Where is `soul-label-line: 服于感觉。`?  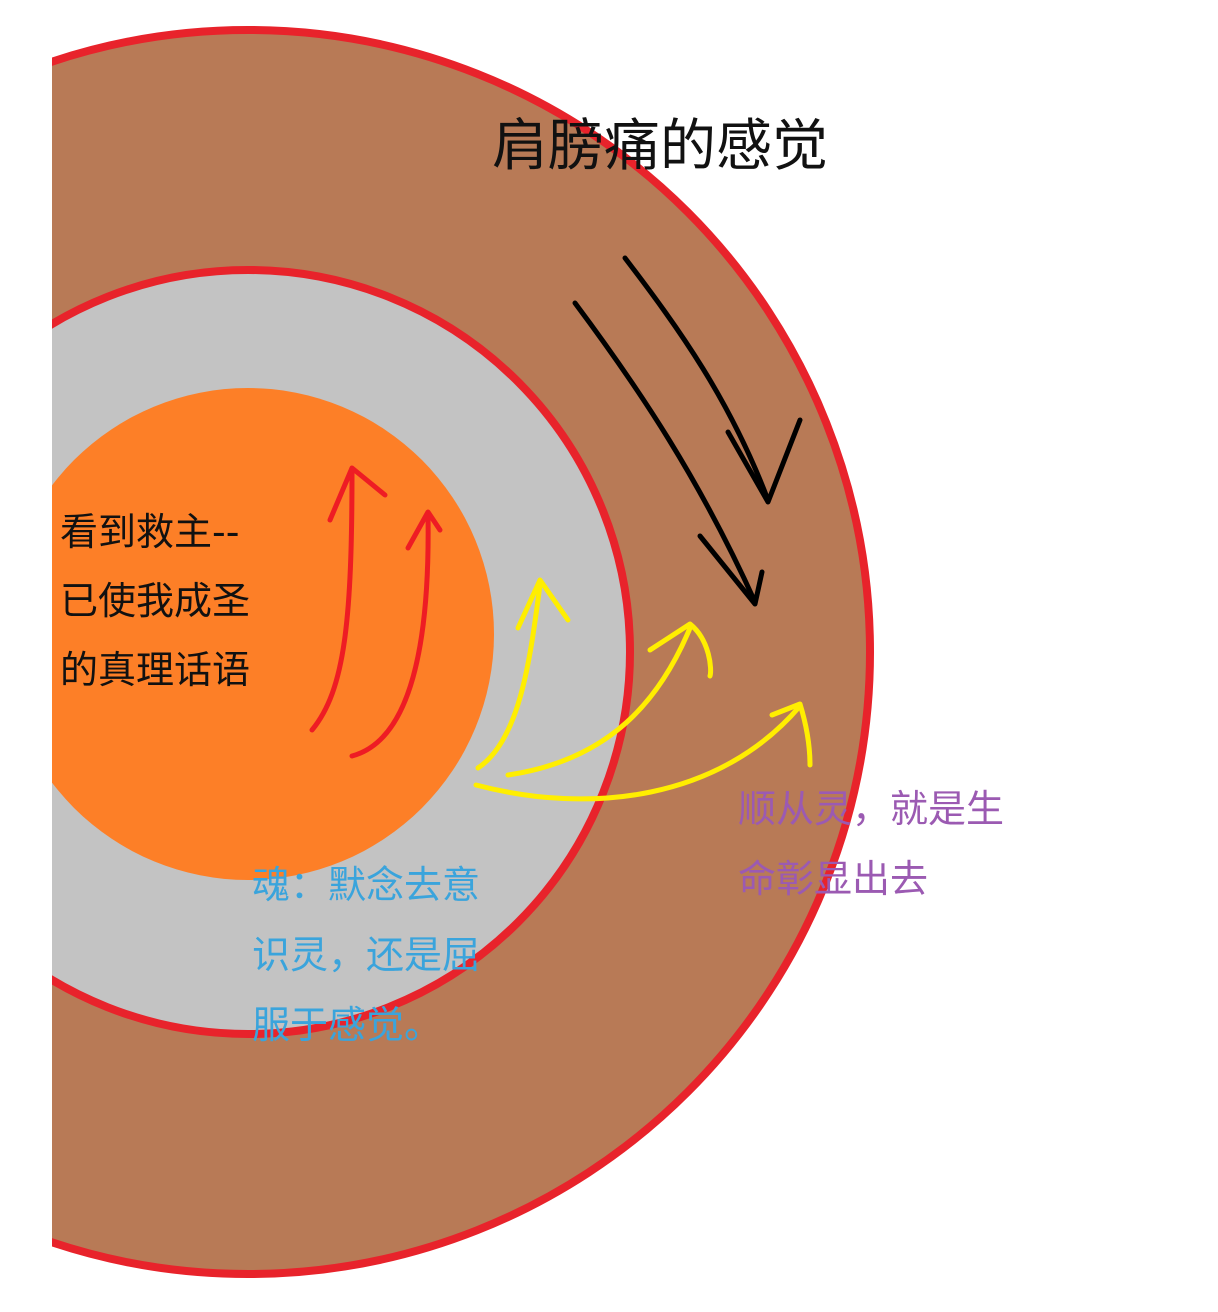 soul-label-line: 服于感觉。 is located at coordinates (347, 1025).